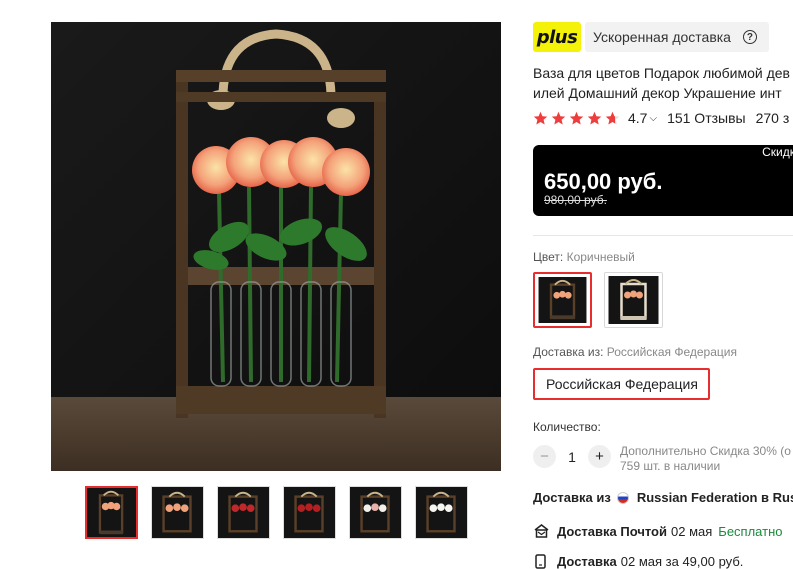 The width and height of the screenshot is (793, 569). Describe the element at coordinates (692, 531) in the screenshot. I see `post-delivery-date: 02 мая` at that location.